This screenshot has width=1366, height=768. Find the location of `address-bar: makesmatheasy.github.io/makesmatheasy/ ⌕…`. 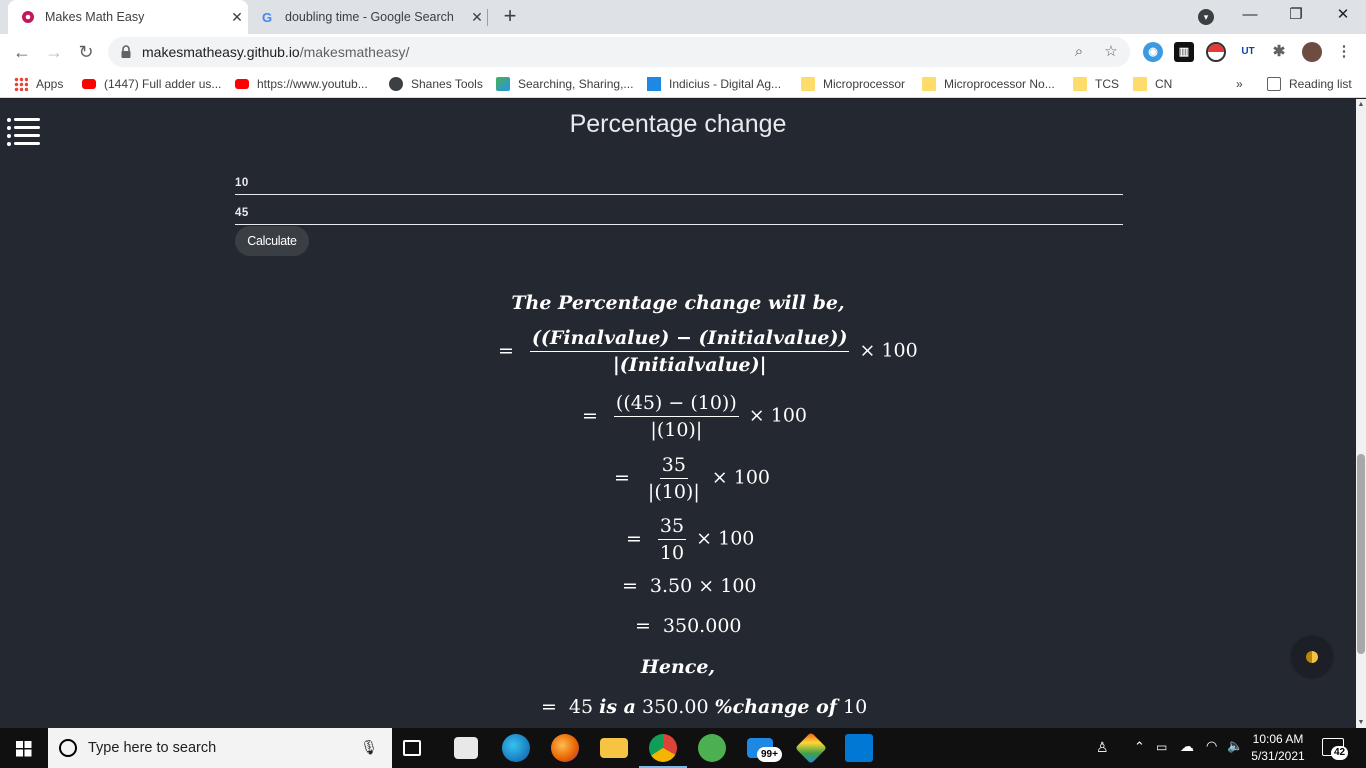

address-bar: makesmatheasy.github.io/makesmatheasy/ ⌕… is located at coordinates (619, 52).